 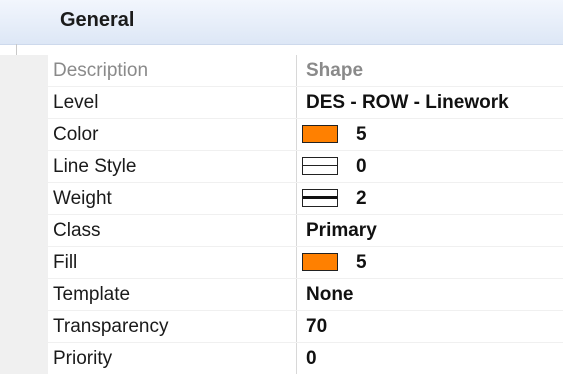 I want to click on property-name-cell: Weight, so click(x=172, y=198).